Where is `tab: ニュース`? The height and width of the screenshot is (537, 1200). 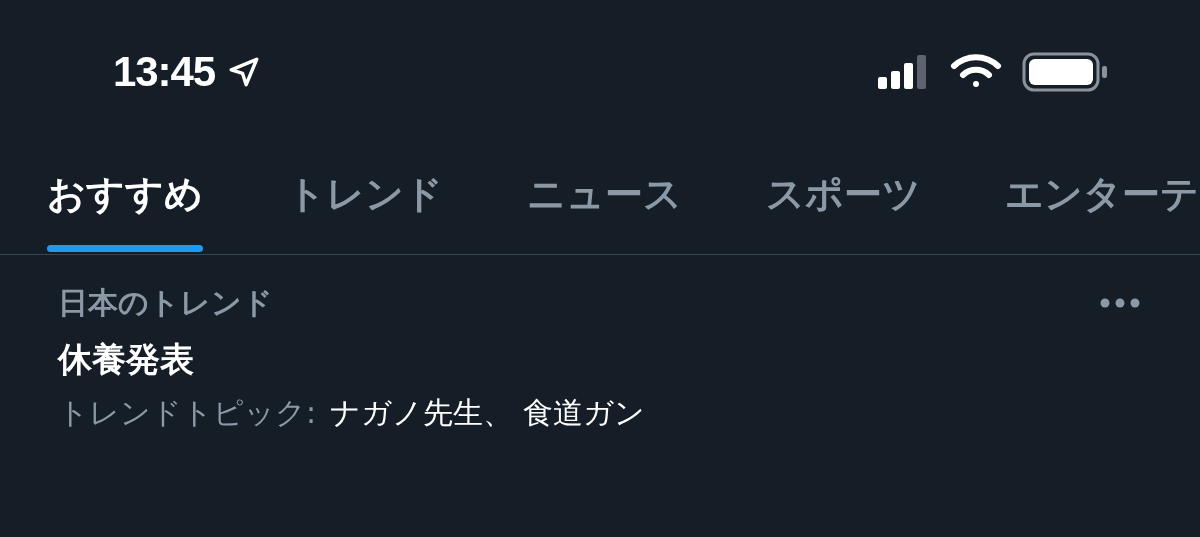
tab: ニュース is located at coordinates (604, 199).